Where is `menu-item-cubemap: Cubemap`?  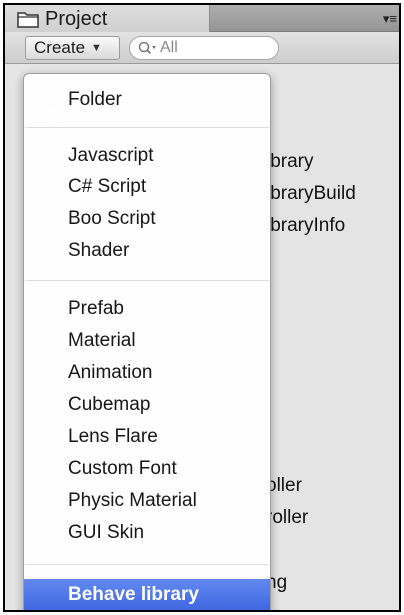 menu-item-cubemap: Cubemap is located at coordinates (147, 404).